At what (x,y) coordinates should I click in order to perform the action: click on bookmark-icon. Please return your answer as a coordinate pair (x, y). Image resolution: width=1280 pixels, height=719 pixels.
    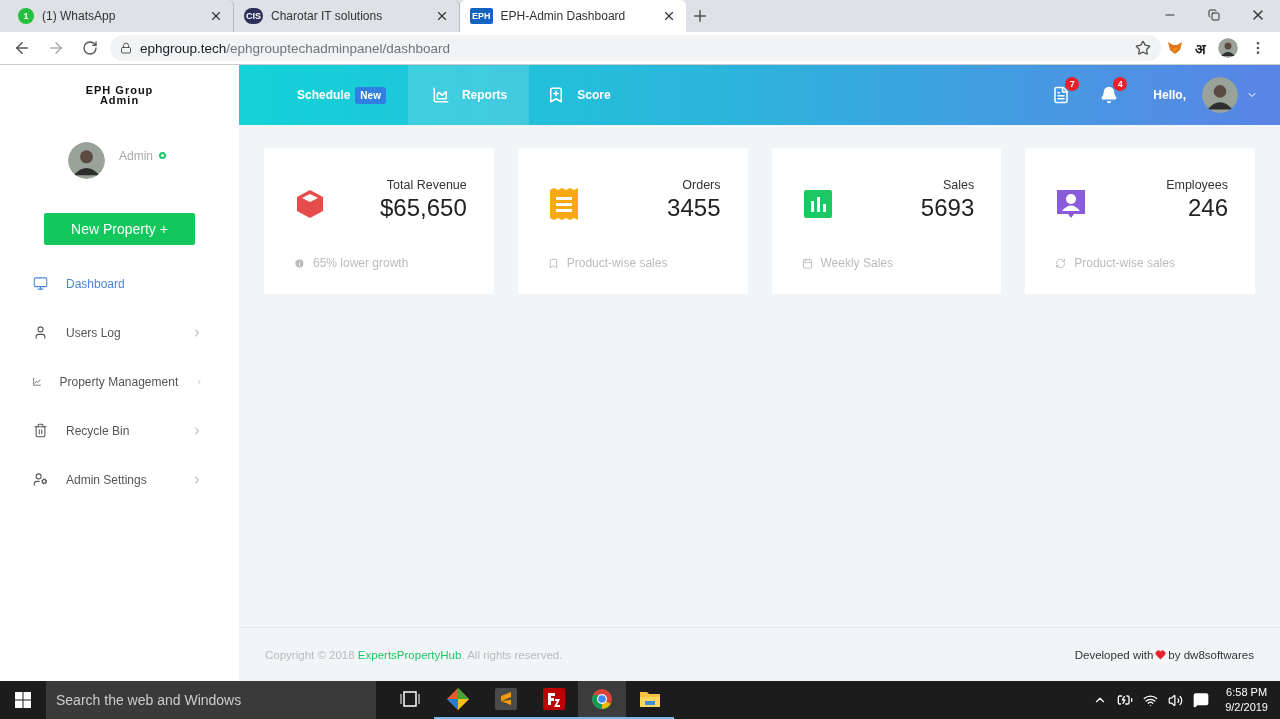
    Looking at the image, I should click on (553, 263).